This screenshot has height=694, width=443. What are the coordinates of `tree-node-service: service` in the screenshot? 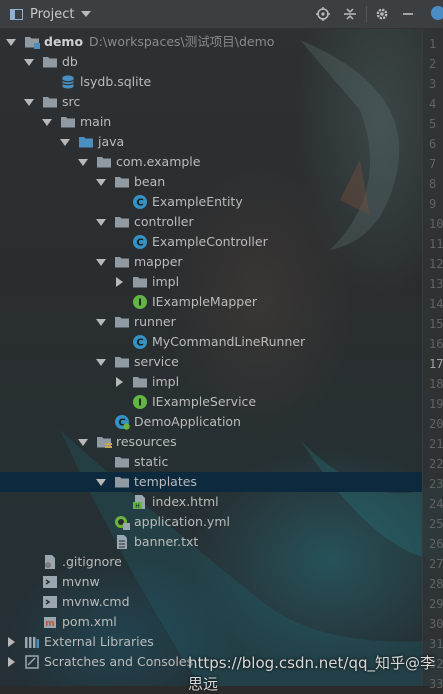 It's located at (211, 362).